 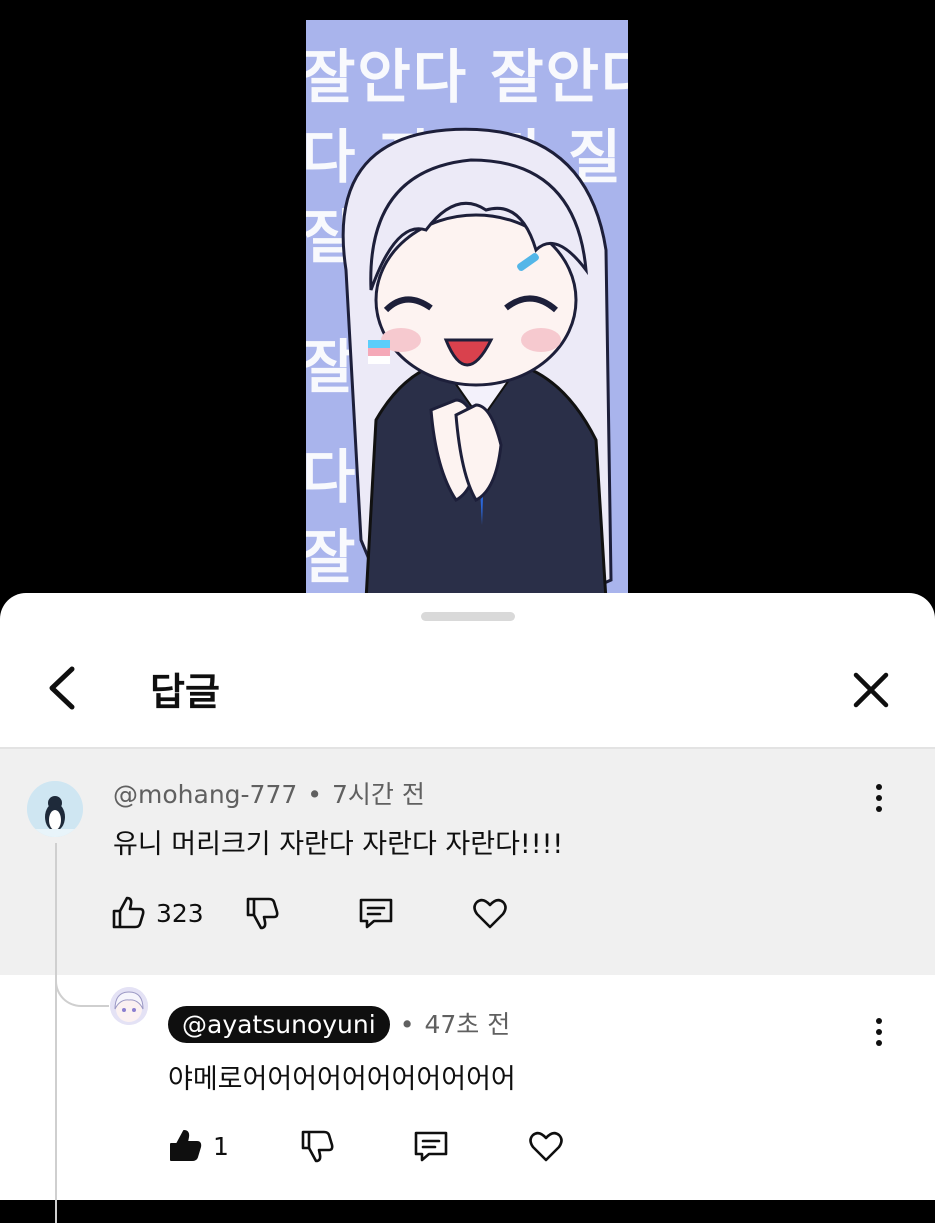 I want to click on sheet-title: 답글, so click(x=185, y=692).